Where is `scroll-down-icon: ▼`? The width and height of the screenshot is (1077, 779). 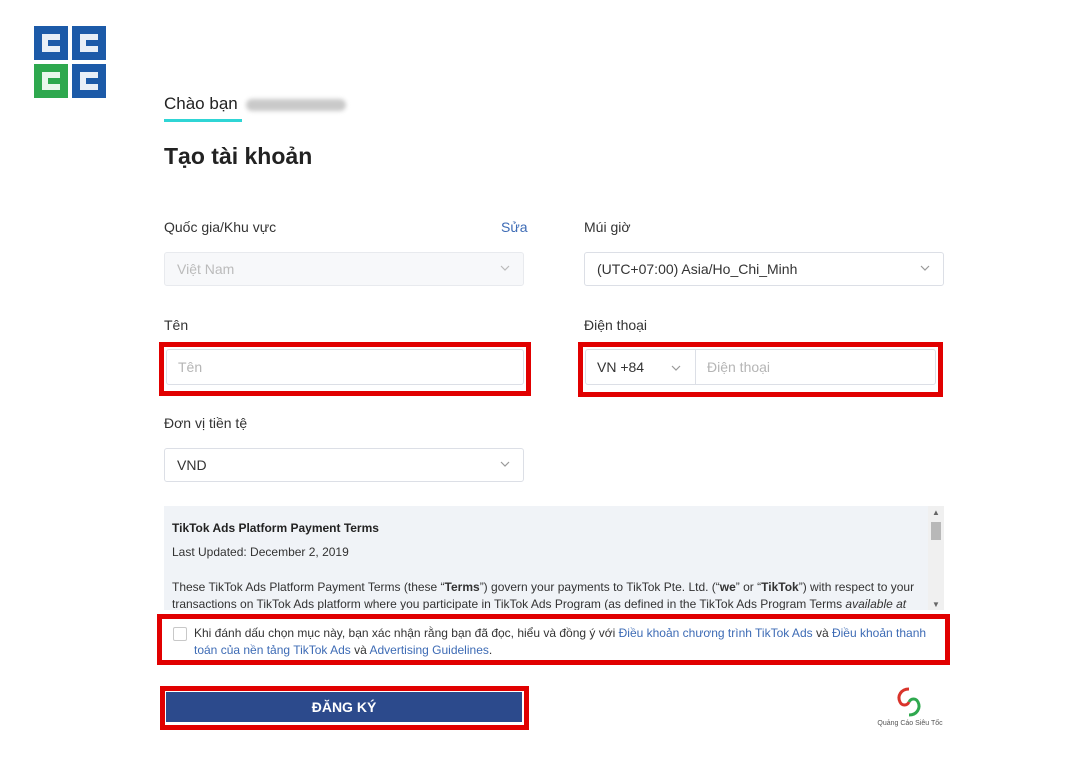 scroll-down-icon: ▼ is located at coordinates (936, 604).